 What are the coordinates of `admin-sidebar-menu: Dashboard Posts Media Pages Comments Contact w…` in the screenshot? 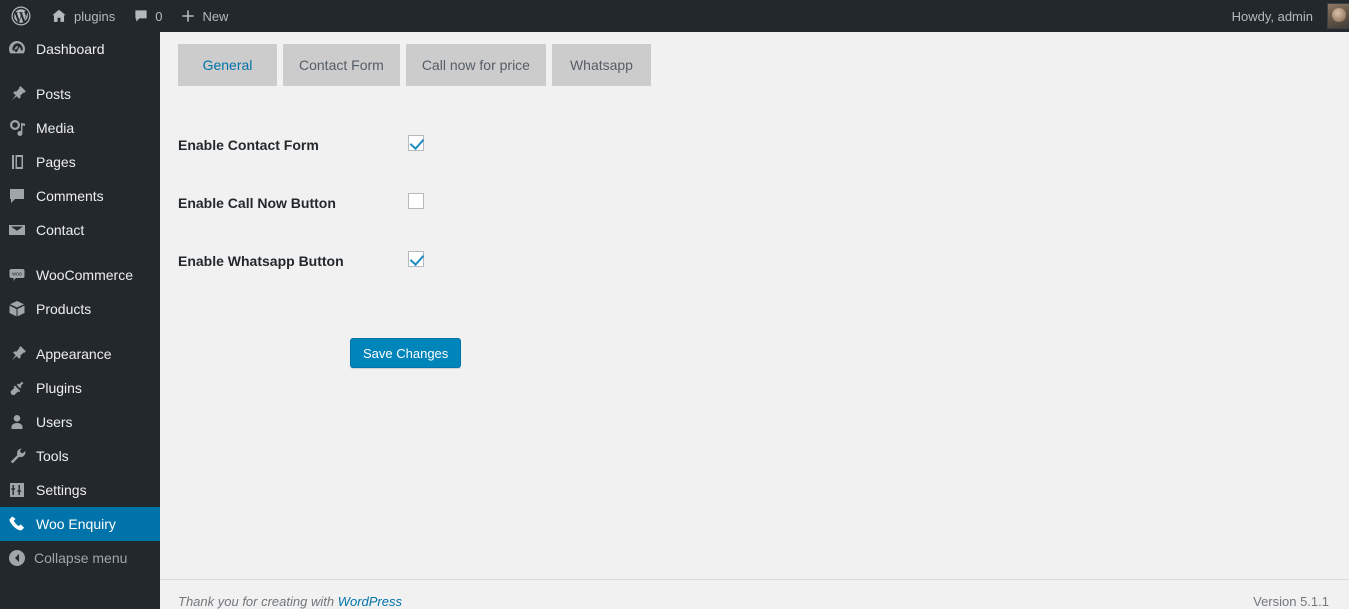 It's located at (84, 320).